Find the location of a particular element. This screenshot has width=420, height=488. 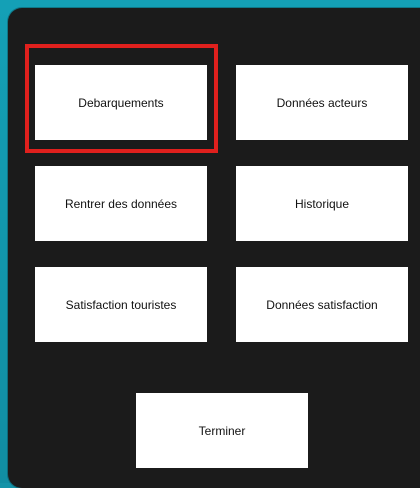

donnees-satisfaction-button-label: Données satisfaction is located at coordinates (322, 304).